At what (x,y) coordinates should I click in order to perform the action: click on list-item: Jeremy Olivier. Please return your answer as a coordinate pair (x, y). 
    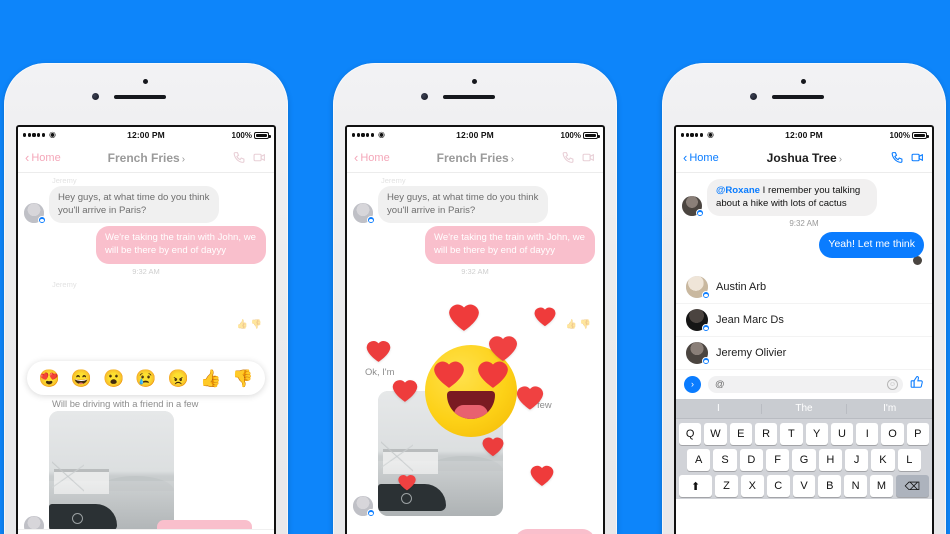
    Looking at the image, I should click on (804, 354).